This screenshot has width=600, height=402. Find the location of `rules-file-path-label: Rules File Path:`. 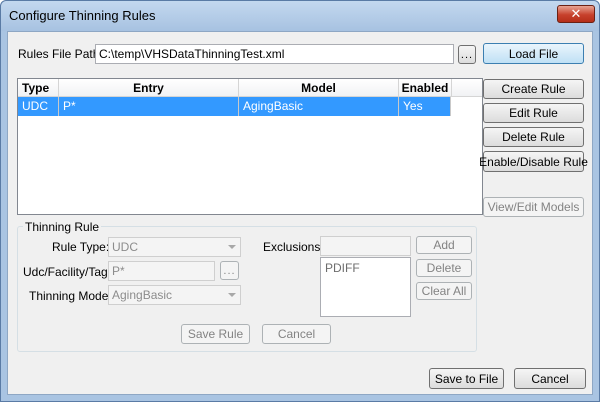

rules-file-path-label: Rules File Path: is located at coordinates (60, 54).